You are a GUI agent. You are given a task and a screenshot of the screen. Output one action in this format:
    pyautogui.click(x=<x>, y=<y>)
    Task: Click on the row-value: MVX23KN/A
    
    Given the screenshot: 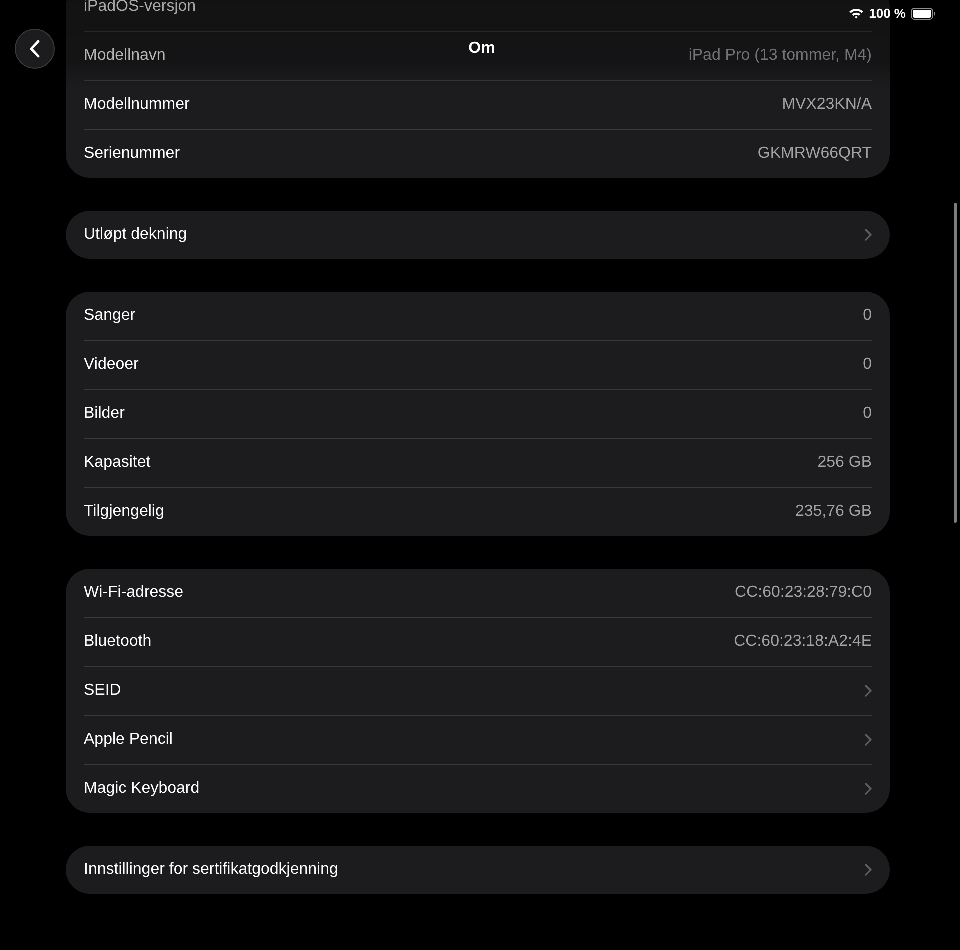 What is the action you would take?
    pyautogui.click(x=827, y=105)
    